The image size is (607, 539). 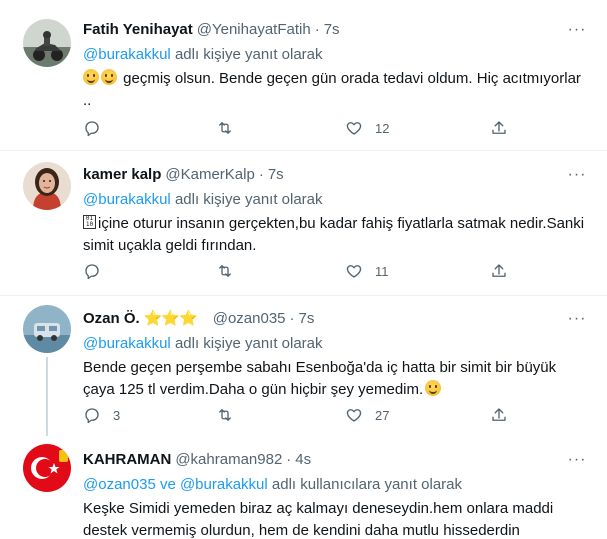 I want to click on tweet-header: Fatih Yenihayat @YenihayatFatih · 7s, so click(x=335, y=30).